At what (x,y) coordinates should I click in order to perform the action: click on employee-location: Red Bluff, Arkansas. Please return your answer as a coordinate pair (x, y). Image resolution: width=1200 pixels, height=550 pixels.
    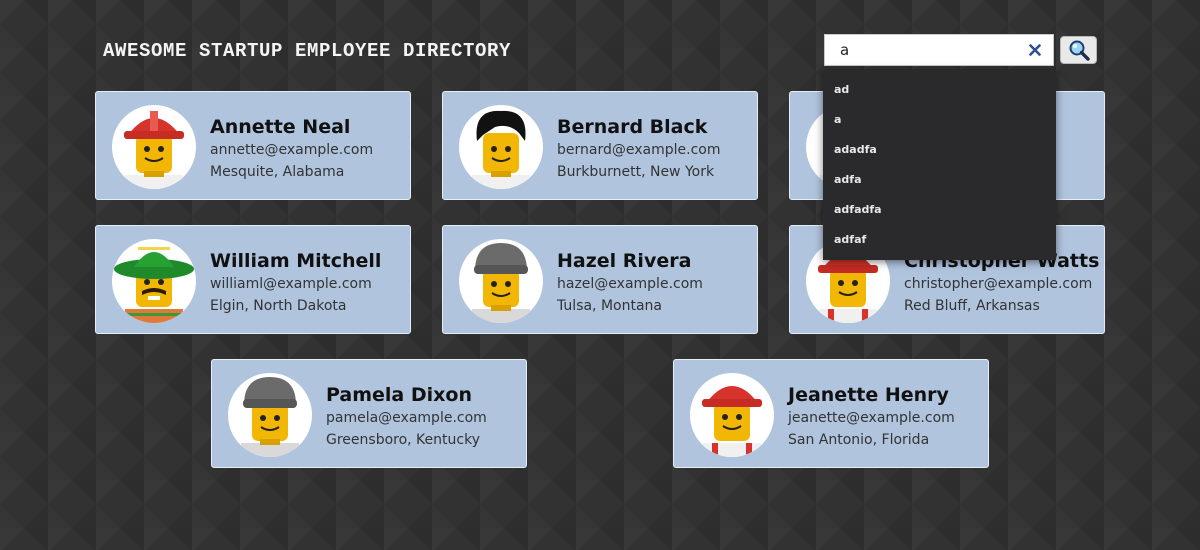
    Looking at the image, I should click on (972, 306).